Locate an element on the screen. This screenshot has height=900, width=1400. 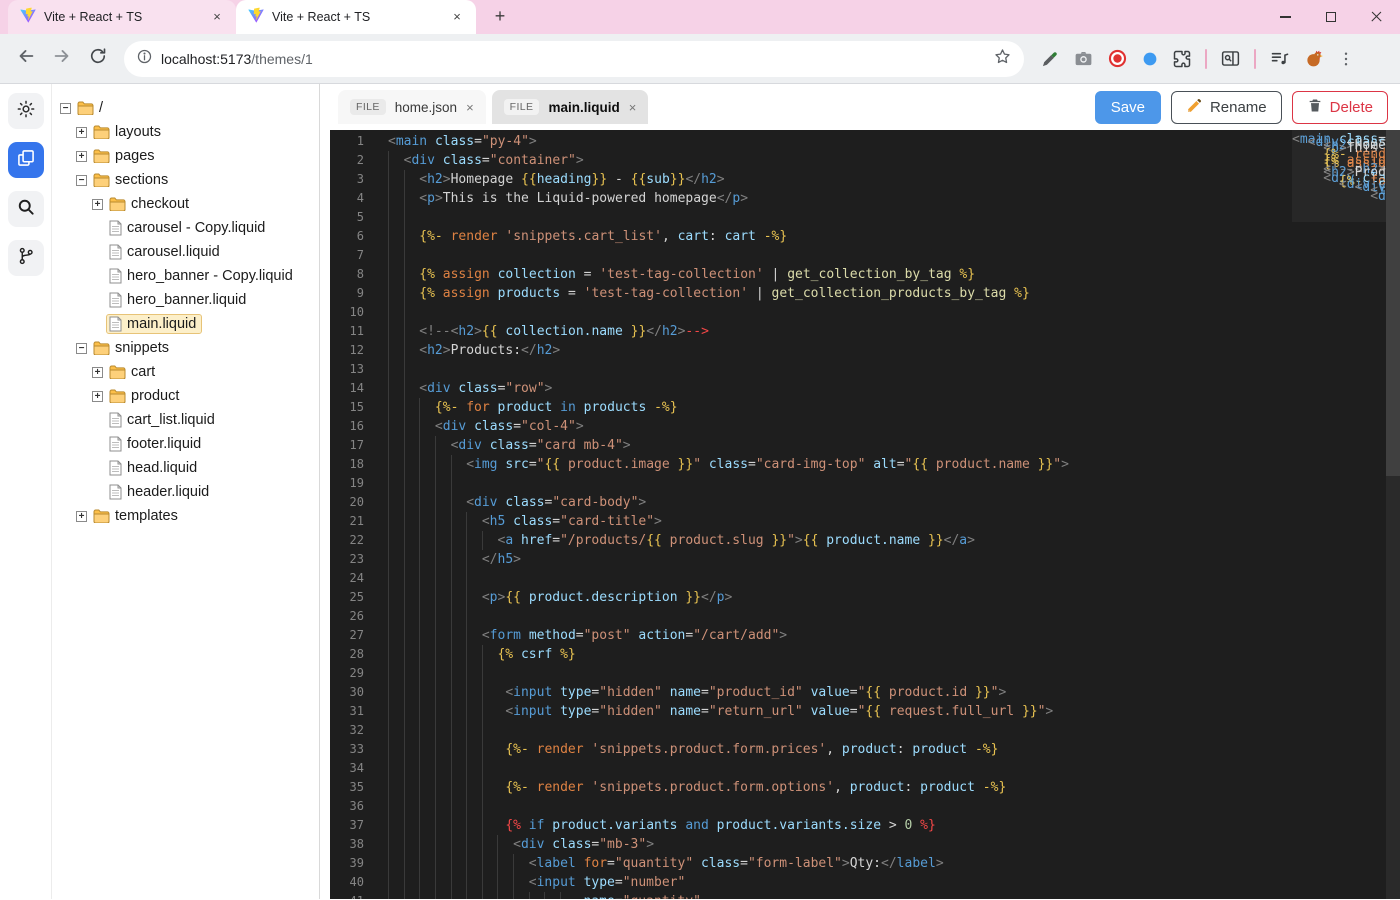
page-info-icon is located at coordinates (144, 59).